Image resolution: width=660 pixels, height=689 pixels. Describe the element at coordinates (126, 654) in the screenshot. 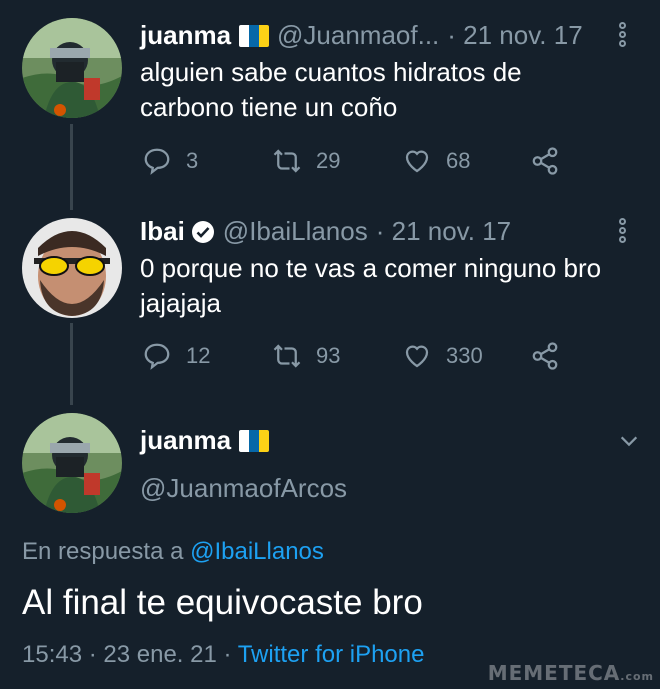

I see `tweet-timestamp: 15:43 · 23 ene. 21 ·` at that location.